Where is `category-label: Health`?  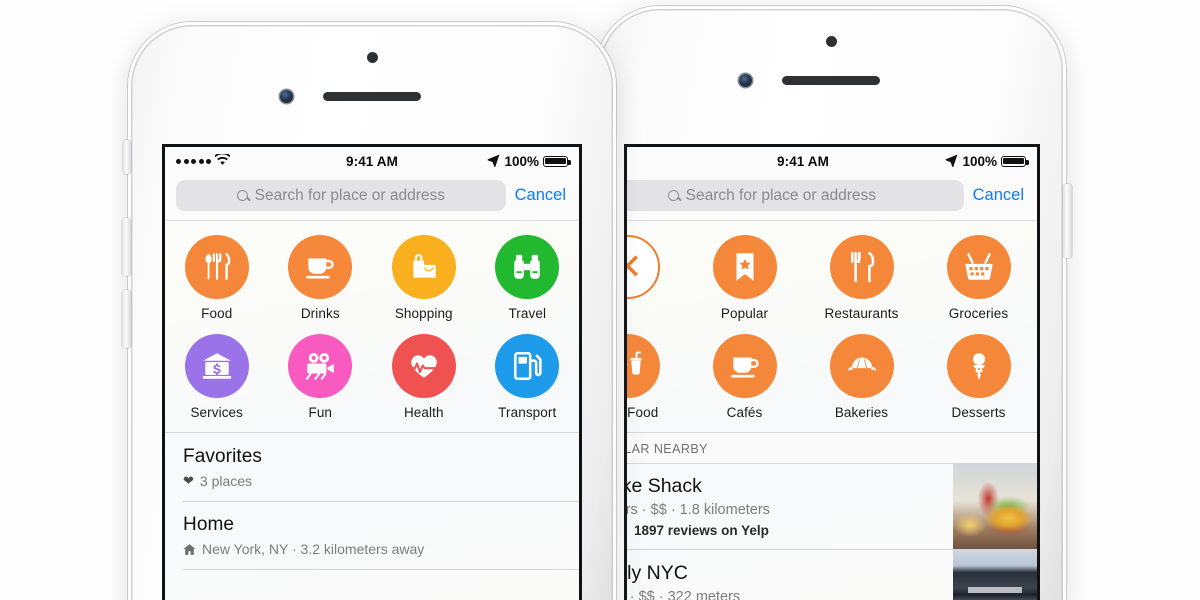
category-label: Health is located at coordinates (423, 412).